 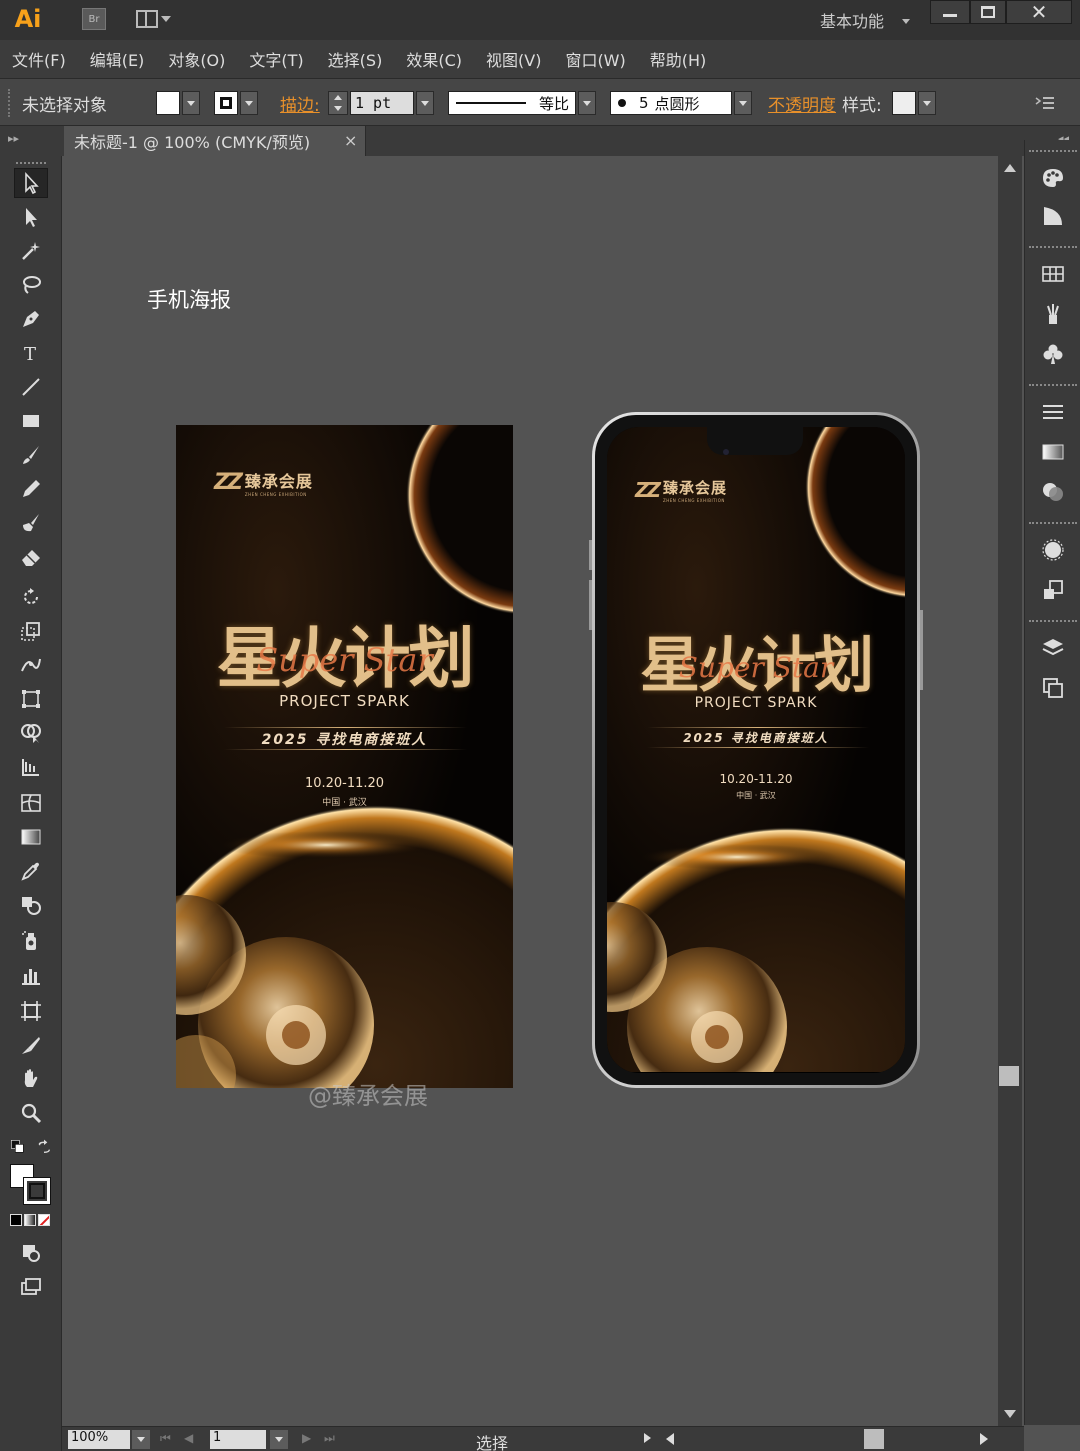 I want to click on panel-menu-icon, so click(x=1045, y=103).